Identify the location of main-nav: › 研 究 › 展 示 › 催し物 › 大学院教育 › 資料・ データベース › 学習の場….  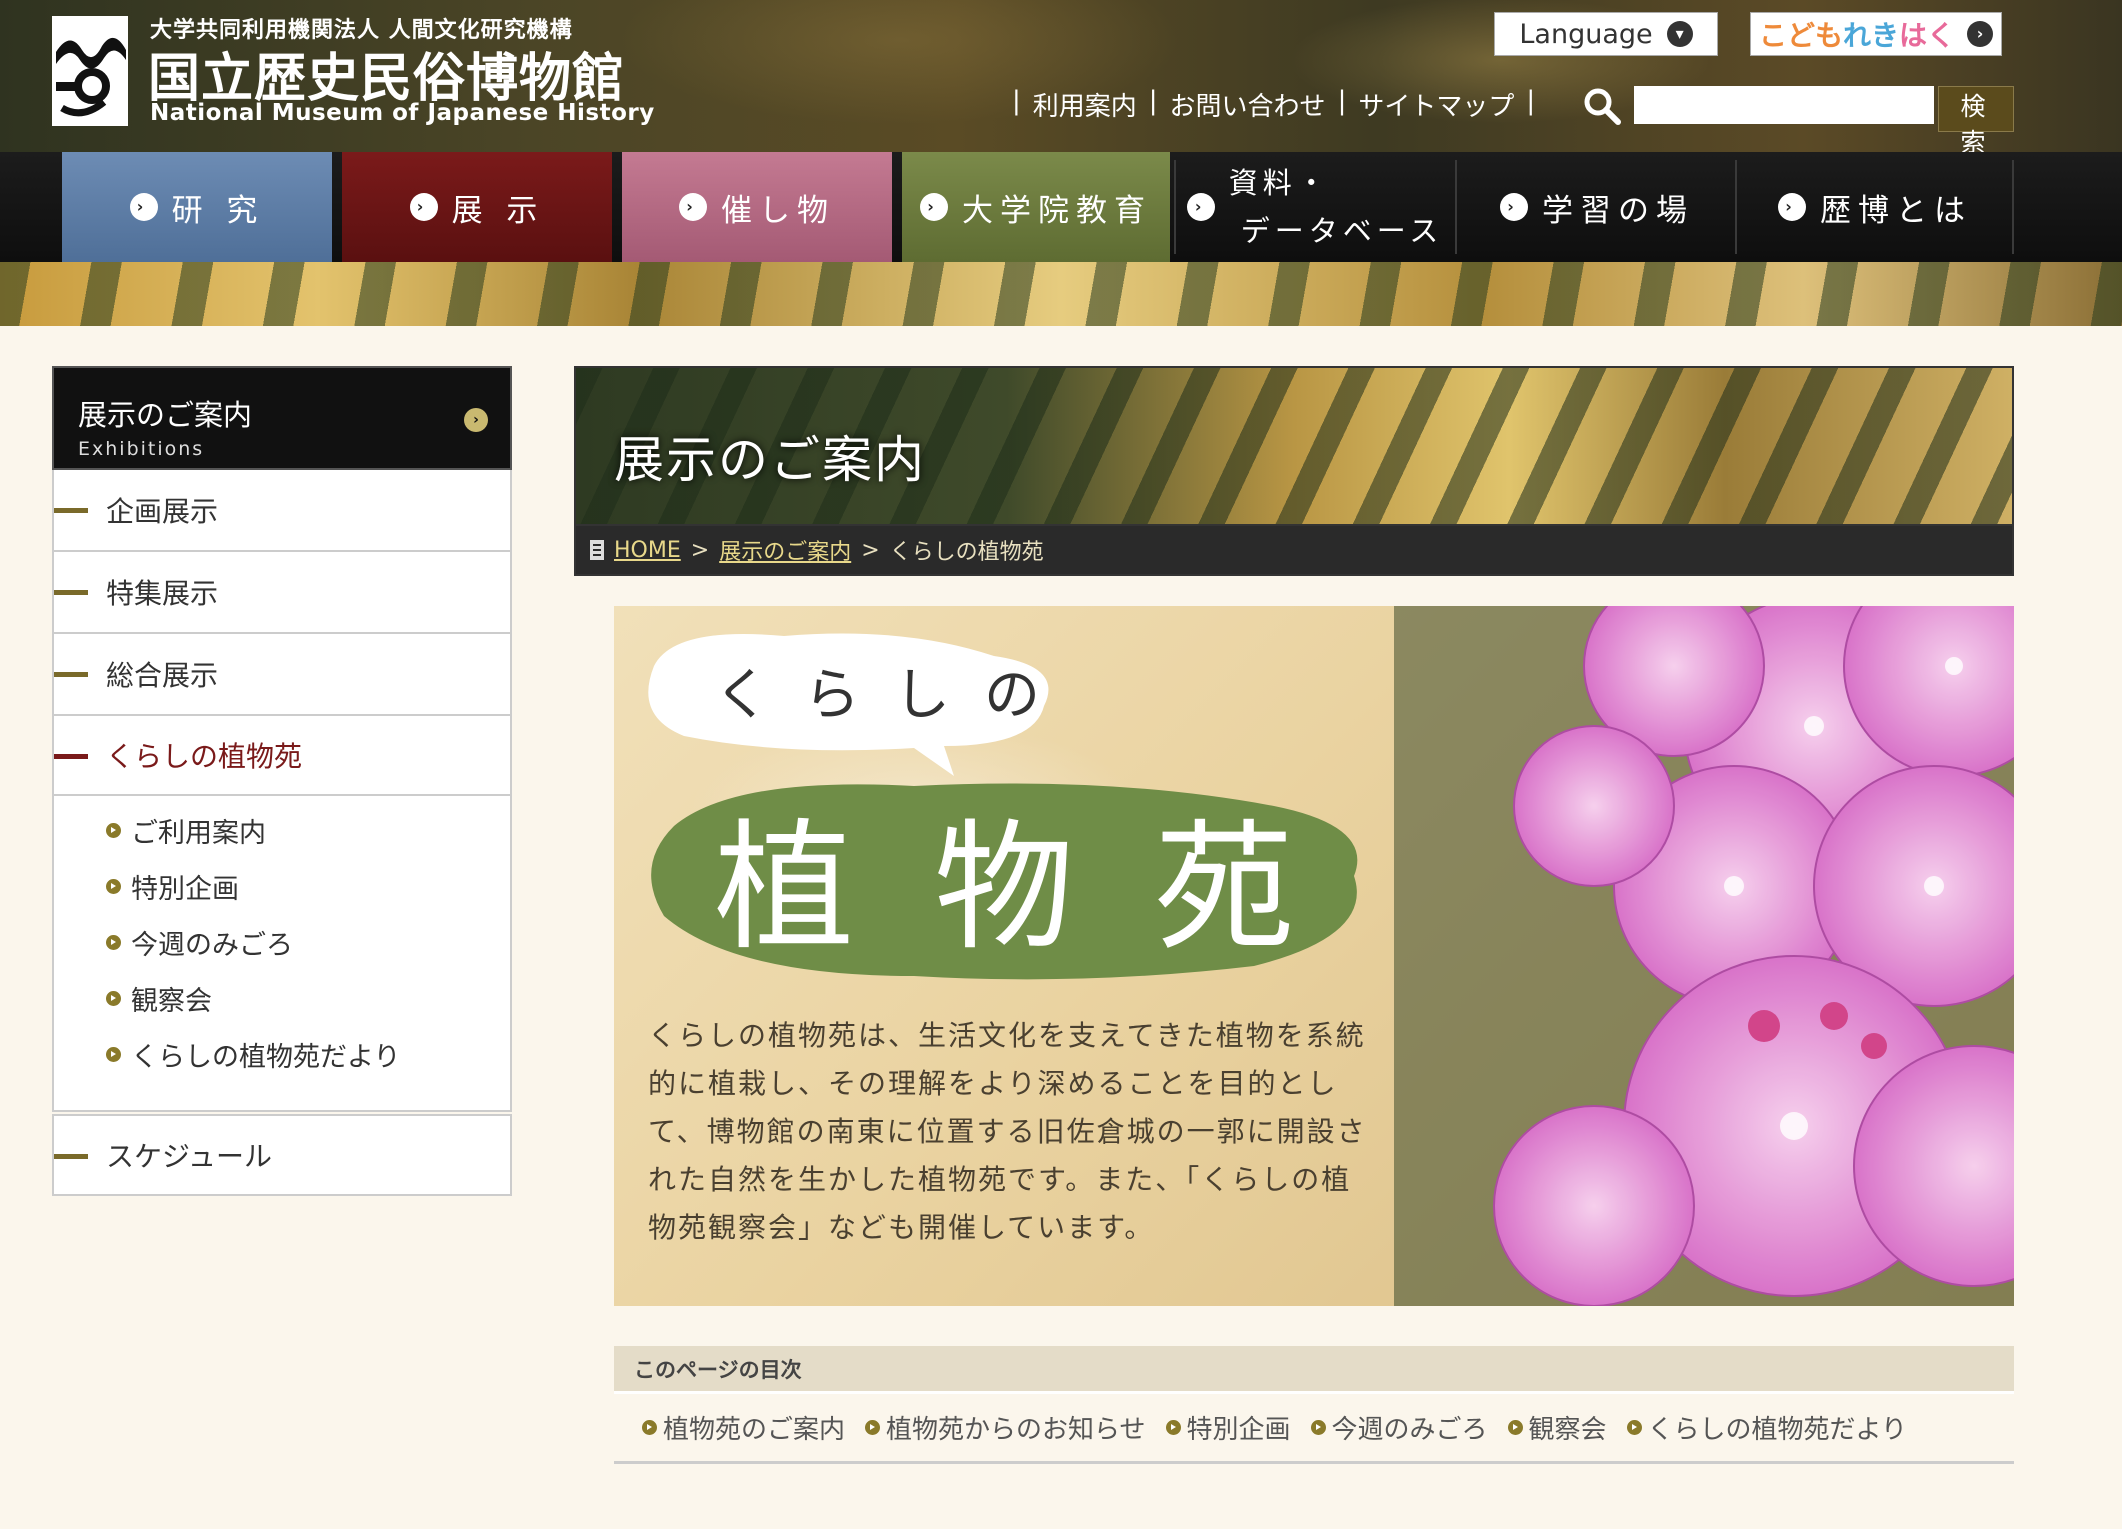
(1061, 207).